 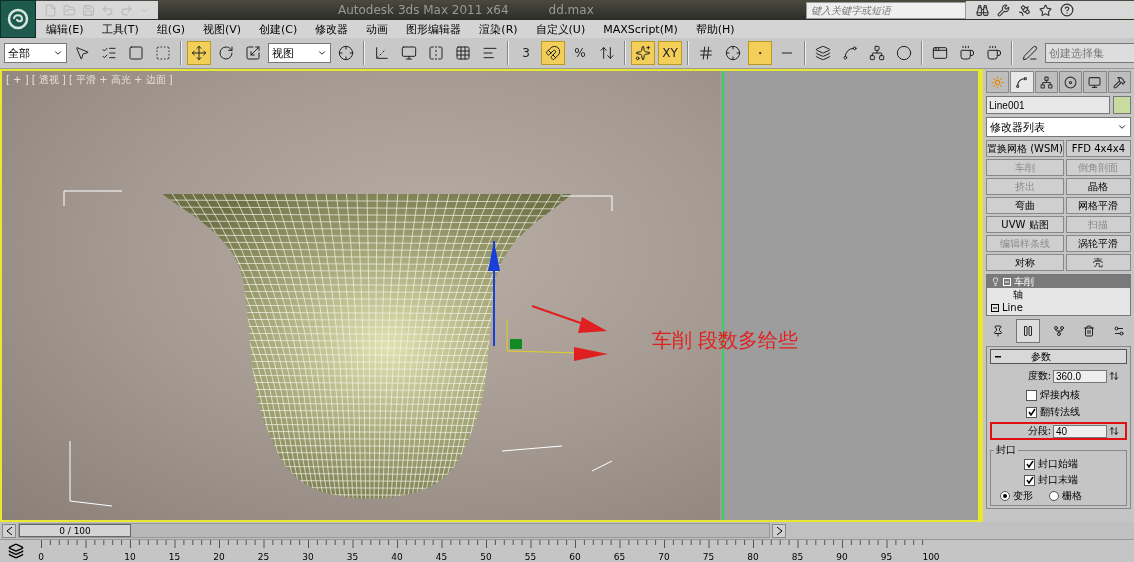 What do you see at coordinates (995, 281) in the screenshot?
I see `light-bulb-icon` at bounding box center [995, 281].